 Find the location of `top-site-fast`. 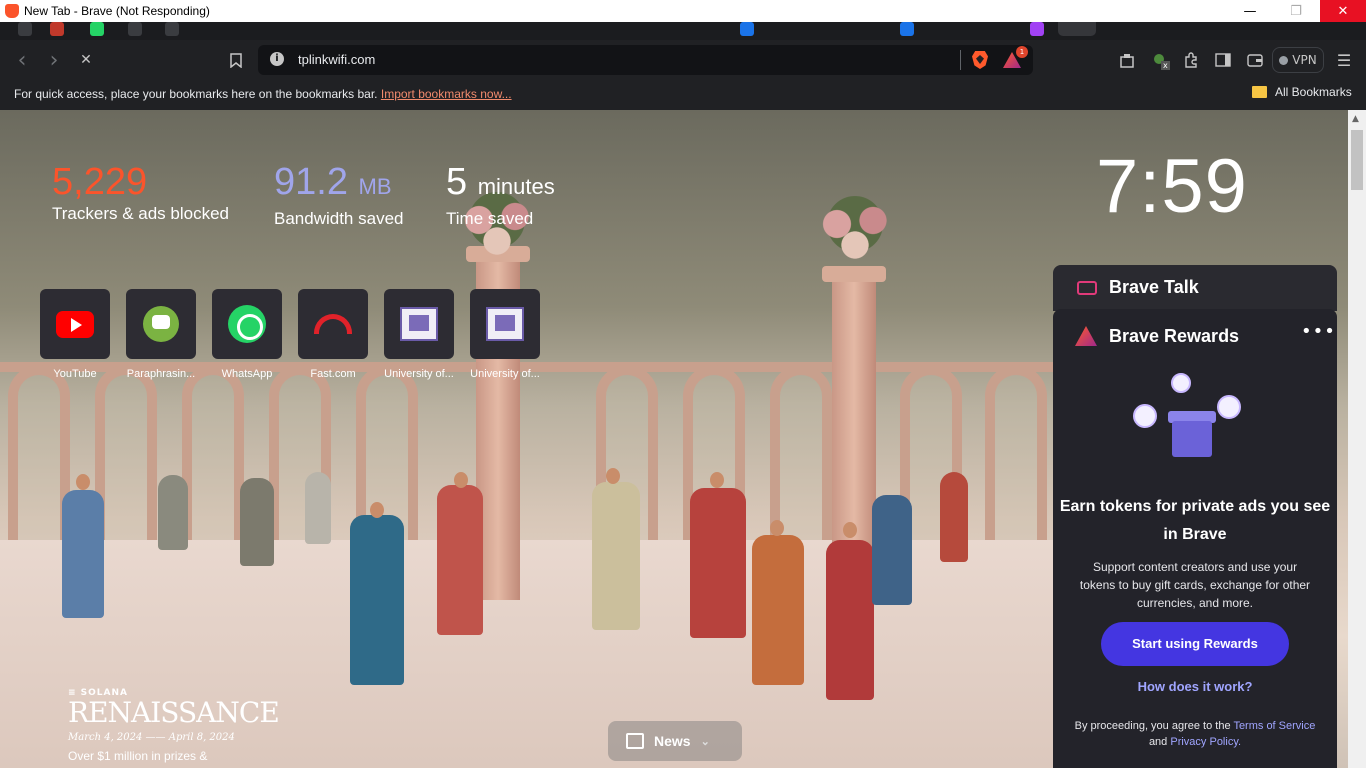

top-site-fast is located at coordinates (333, 324).